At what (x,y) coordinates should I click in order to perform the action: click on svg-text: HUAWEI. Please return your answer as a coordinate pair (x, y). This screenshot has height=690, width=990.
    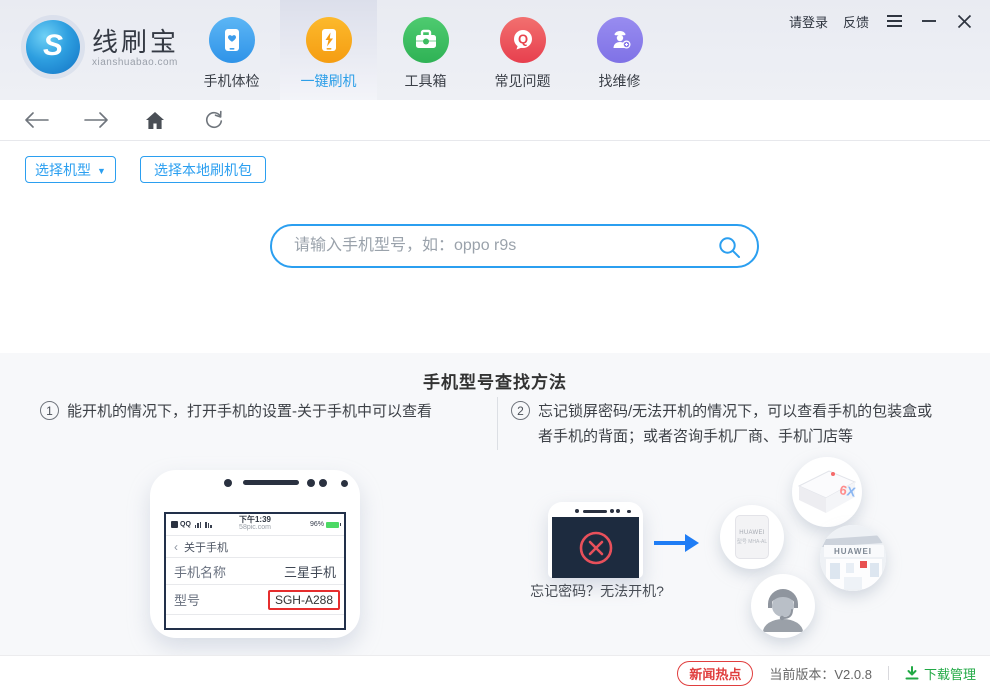
    Looking at the image, I should click on (853, 551).